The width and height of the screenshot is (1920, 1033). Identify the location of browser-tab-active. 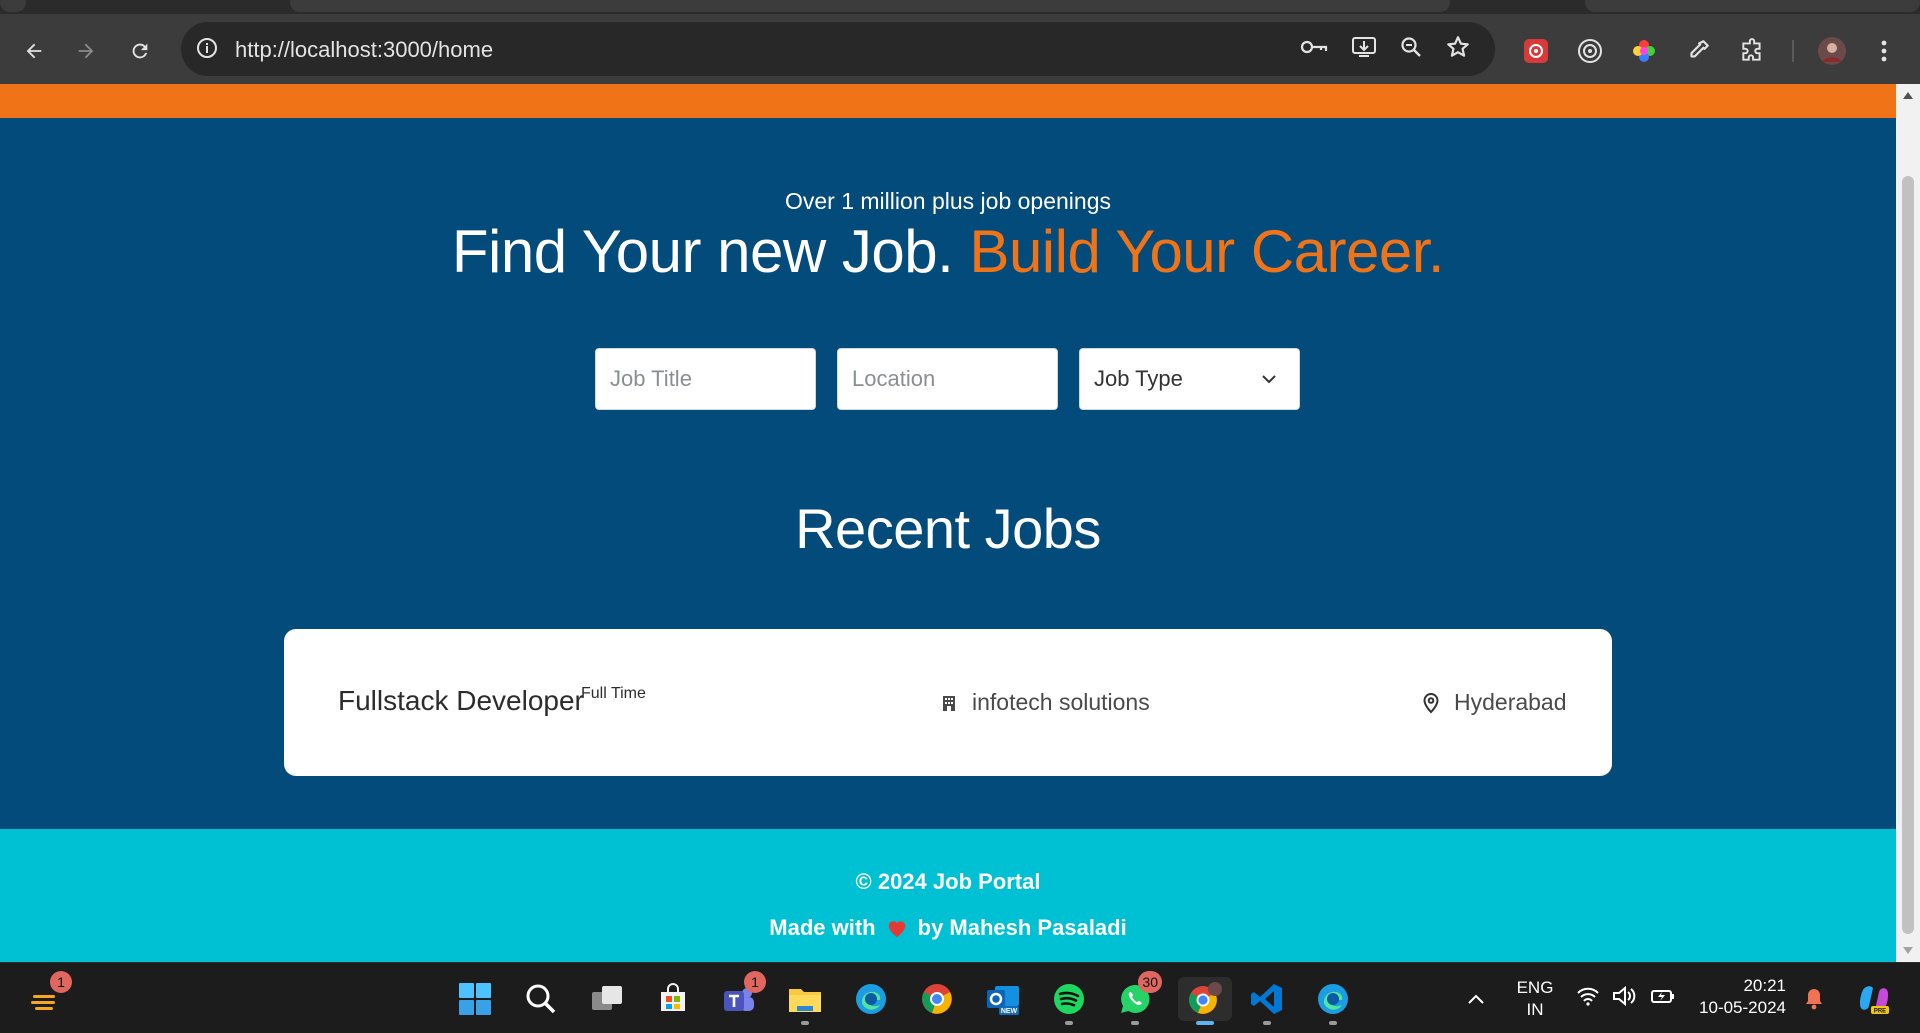
(870, 6).